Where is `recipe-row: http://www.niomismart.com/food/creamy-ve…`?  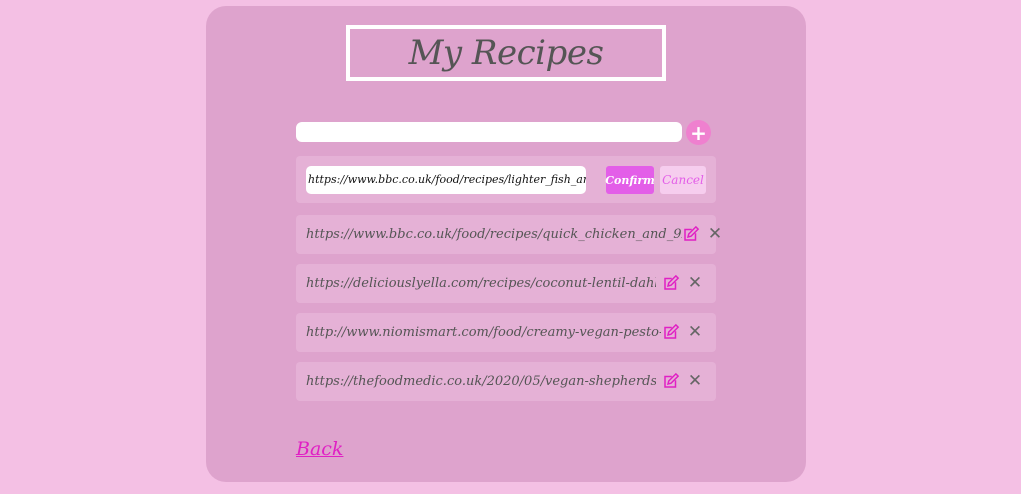 recipe-row: http://www.niomismart.com/food/creamy-ve… is located at coordinates (506, 332).